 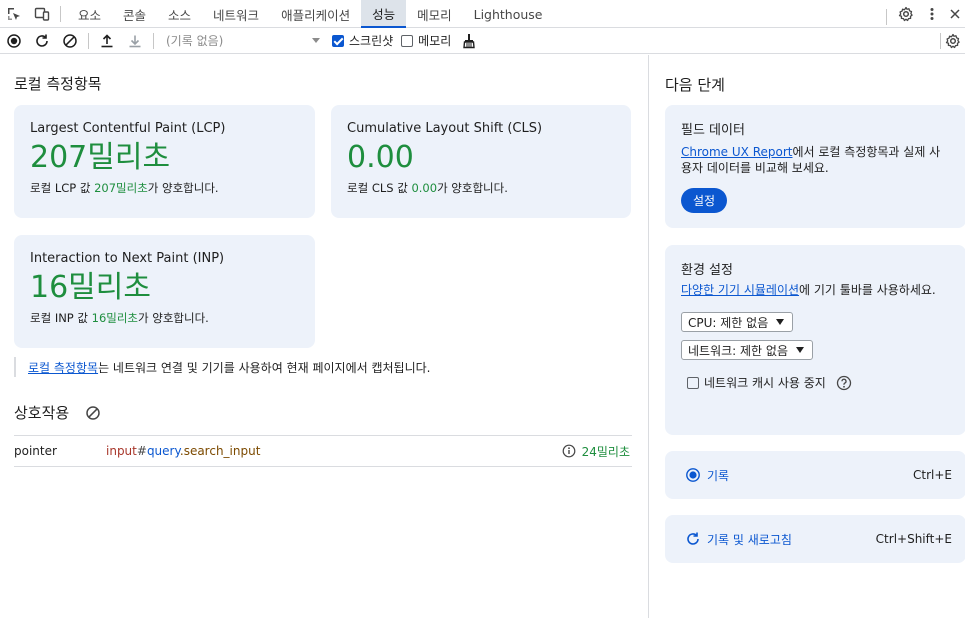 I want to click on cls-metric-name: Cumulative Layout Shift (CLS), so click(x=445, y=128).